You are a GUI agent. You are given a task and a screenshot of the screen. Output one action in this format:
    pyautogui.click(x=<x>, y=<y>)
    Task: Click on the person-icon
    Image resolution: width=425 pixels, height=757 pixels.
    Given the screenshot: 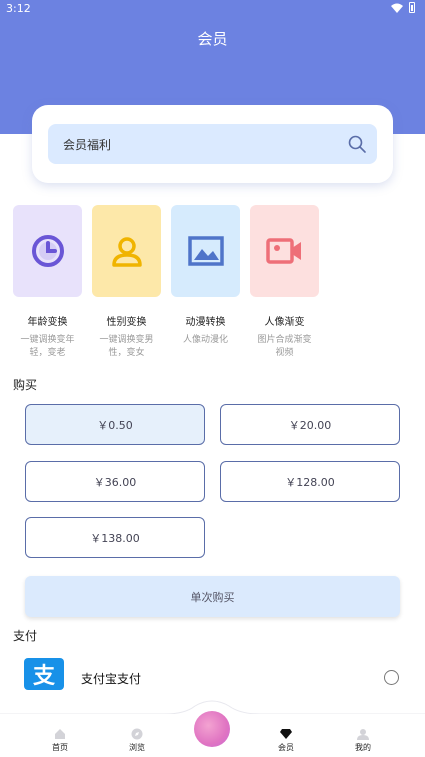 What is the action you would take?
    pyautogui.click(x=126, y=252)
    